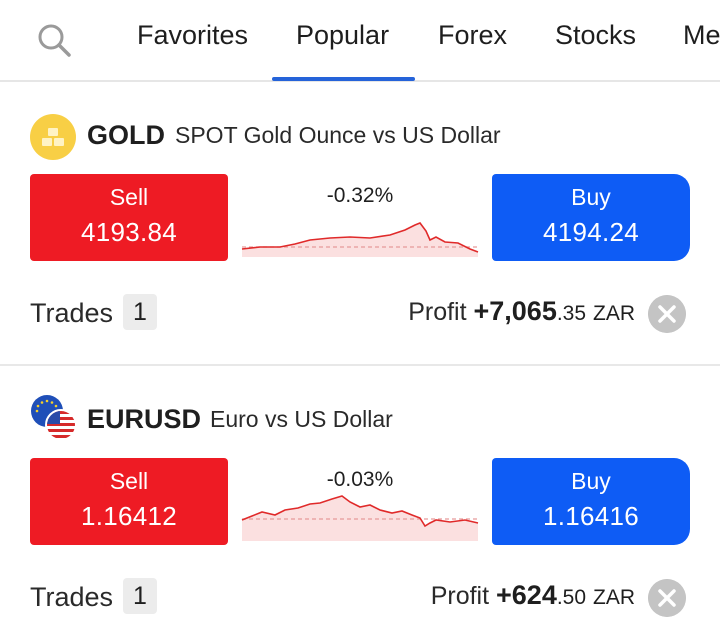  What do you see at coordinates (338, 135) in the screenshot?
I see `instrument-description: SPOT Gold Ounce vs US Dollar` at bounding box center [338, 135].